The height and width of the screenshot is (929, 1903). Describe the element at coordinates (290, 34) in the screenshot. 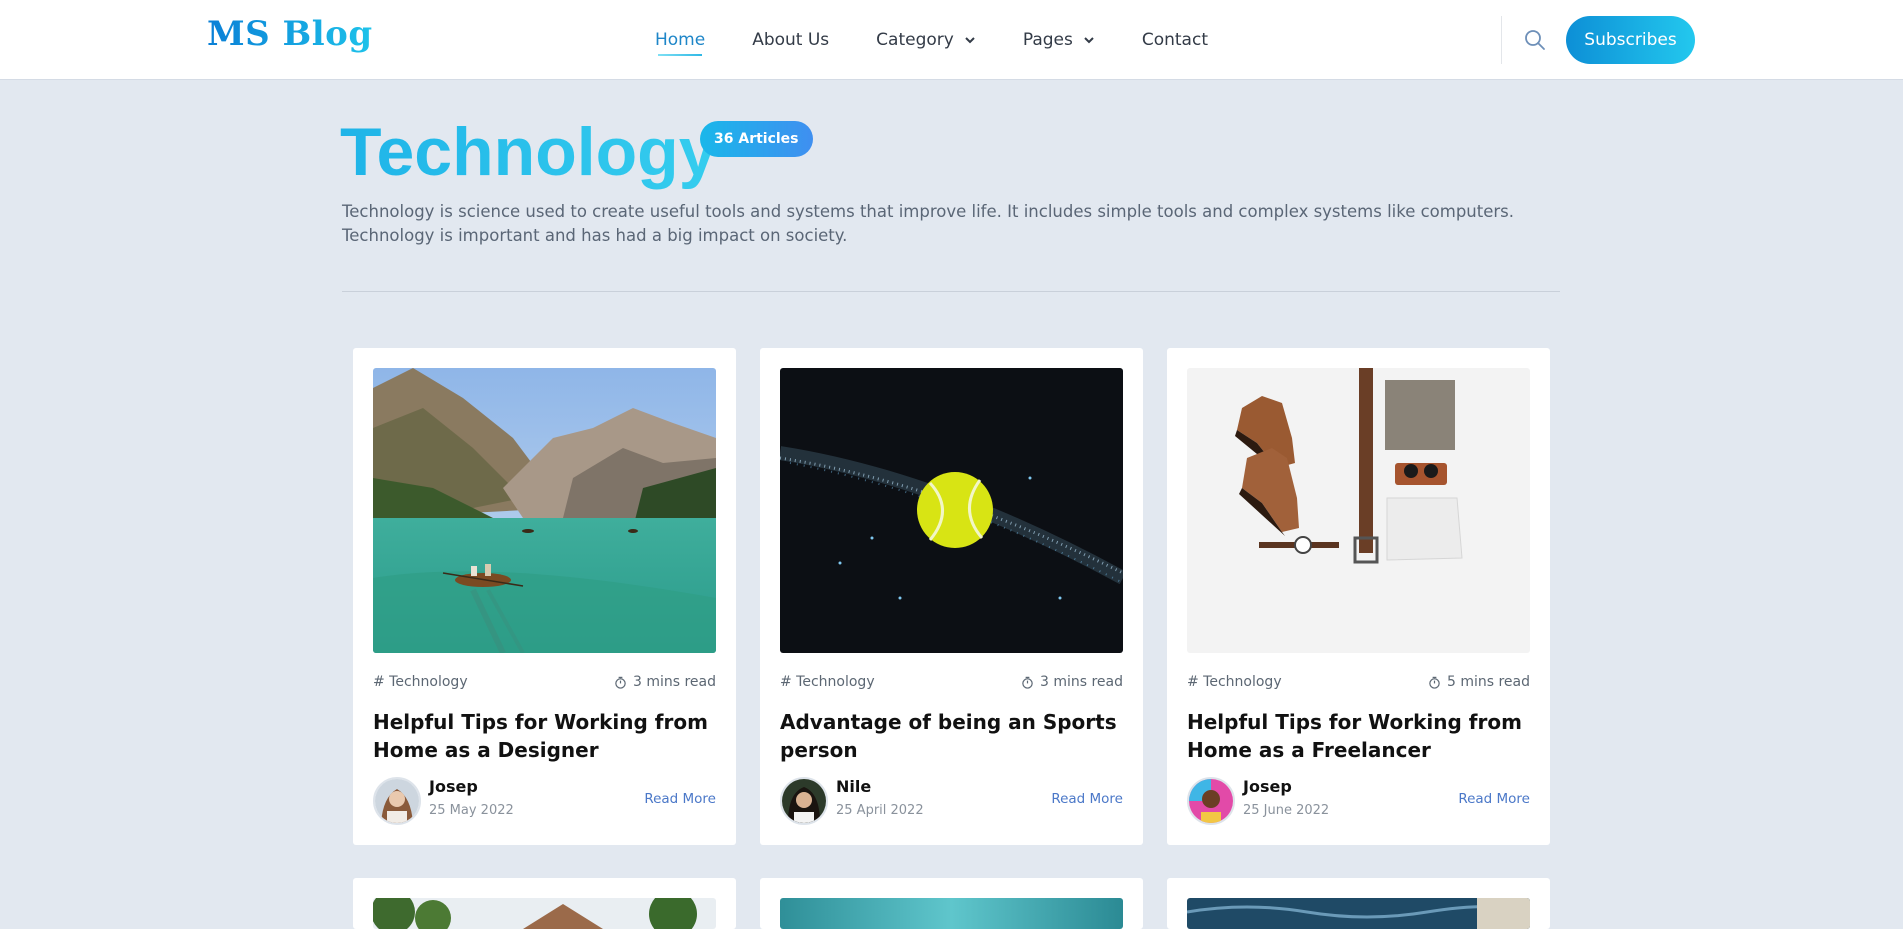

I see `site-logo: MS Blog` at that location.